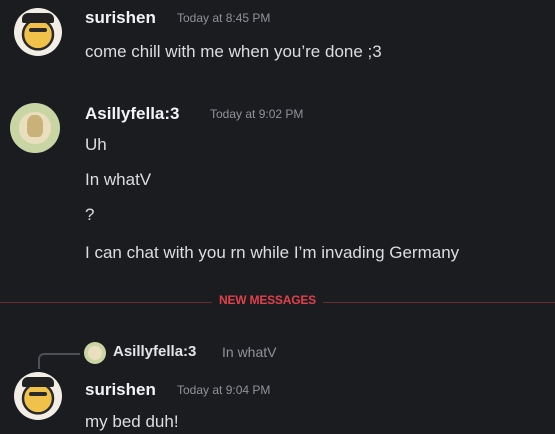  Describe the element at coordinates (132, 114) in the screenshot. I see `username: Asillyfella:3` at that location.